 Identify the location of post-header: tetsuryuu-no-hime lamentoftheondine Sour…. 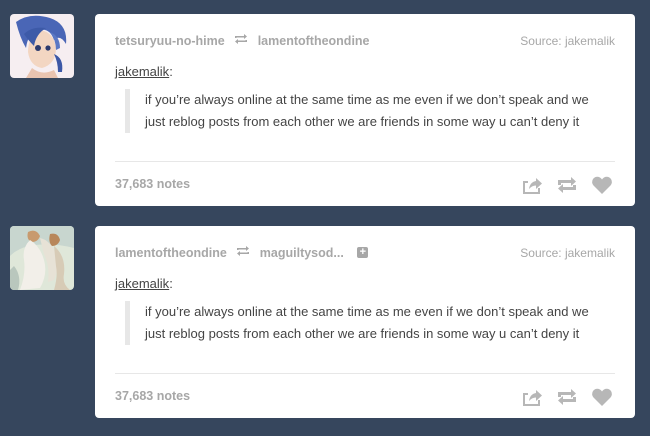
(365, 41).